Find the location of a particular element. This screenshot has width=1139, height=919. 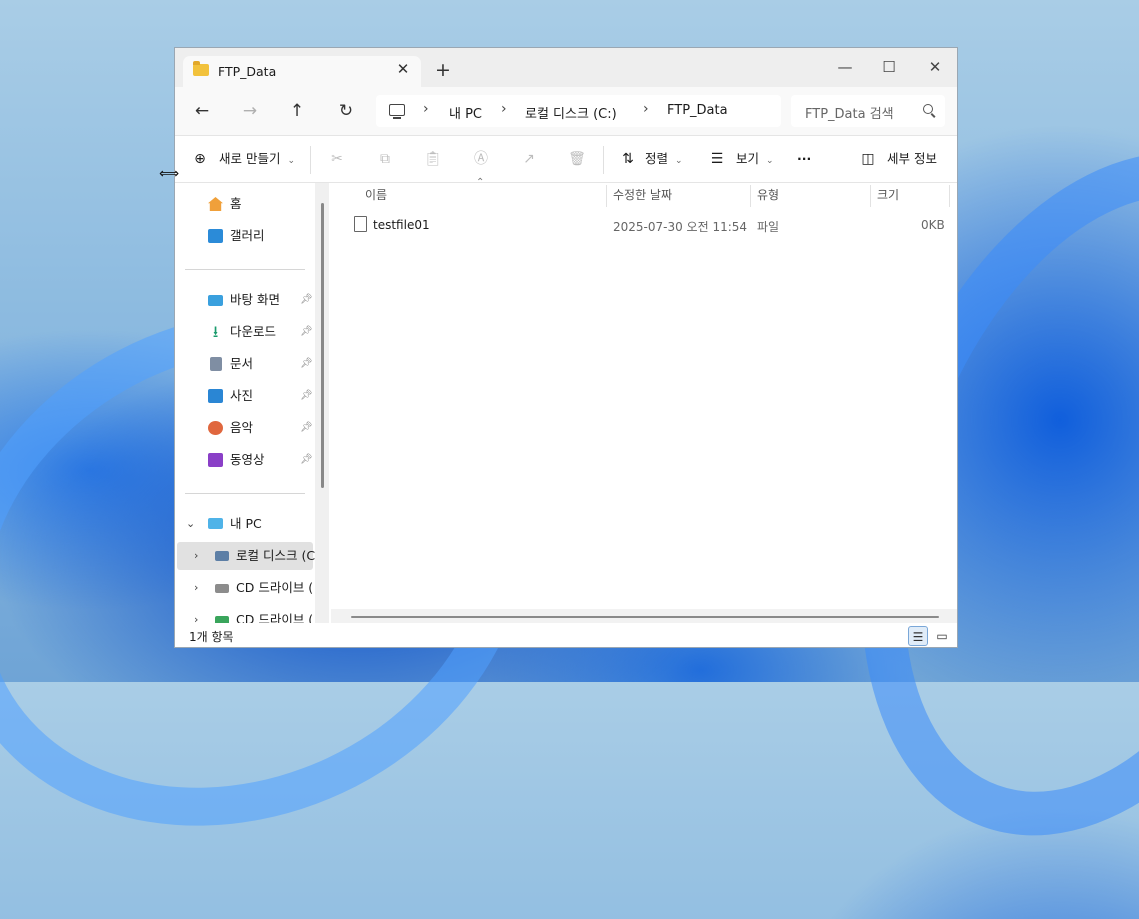

sidebar-item-desktop: 바탕 화면 📌︎ is located at coordinates (245, 300).